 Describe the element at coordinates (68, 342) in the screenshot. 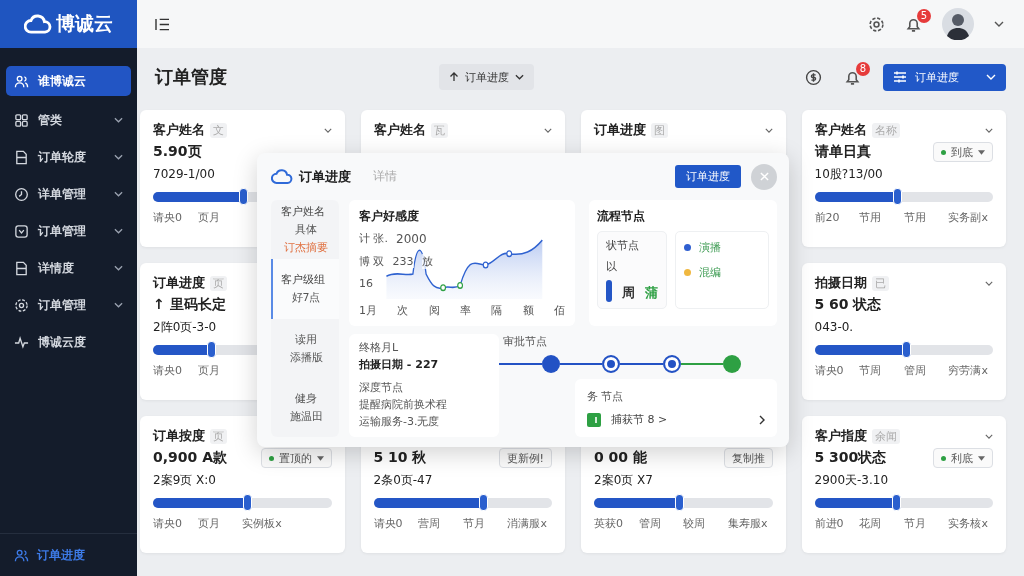

I see `sidebar-item: 博诚云度` at that location.